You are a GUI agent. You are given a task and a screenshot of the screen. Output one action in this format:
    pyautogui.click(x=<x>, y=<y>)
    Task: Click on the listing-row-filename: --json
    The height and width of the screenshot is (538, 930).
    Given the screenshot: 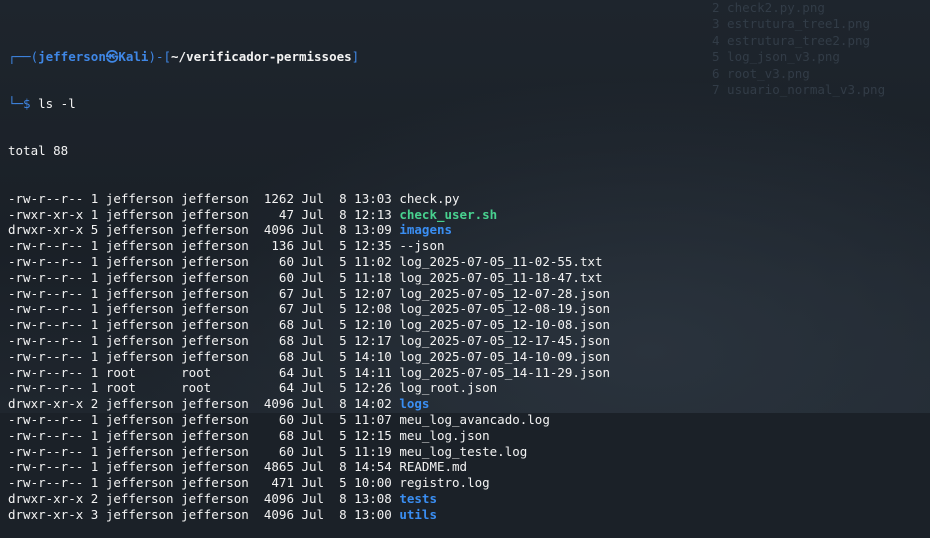 What is the action you would take?
    pyautogui.click(x=422, y=246)
    